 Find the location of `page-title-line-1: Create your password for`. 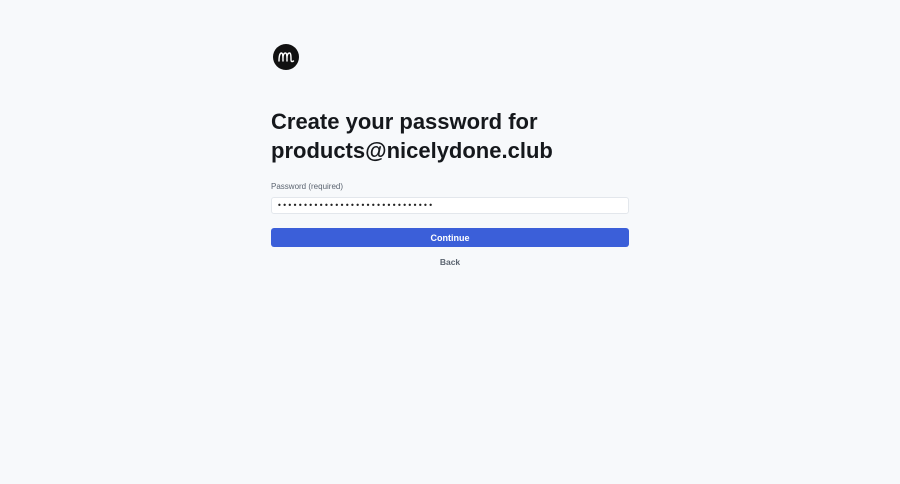

page-title-line-1: Create your password for is located at coordinates (404, 121).